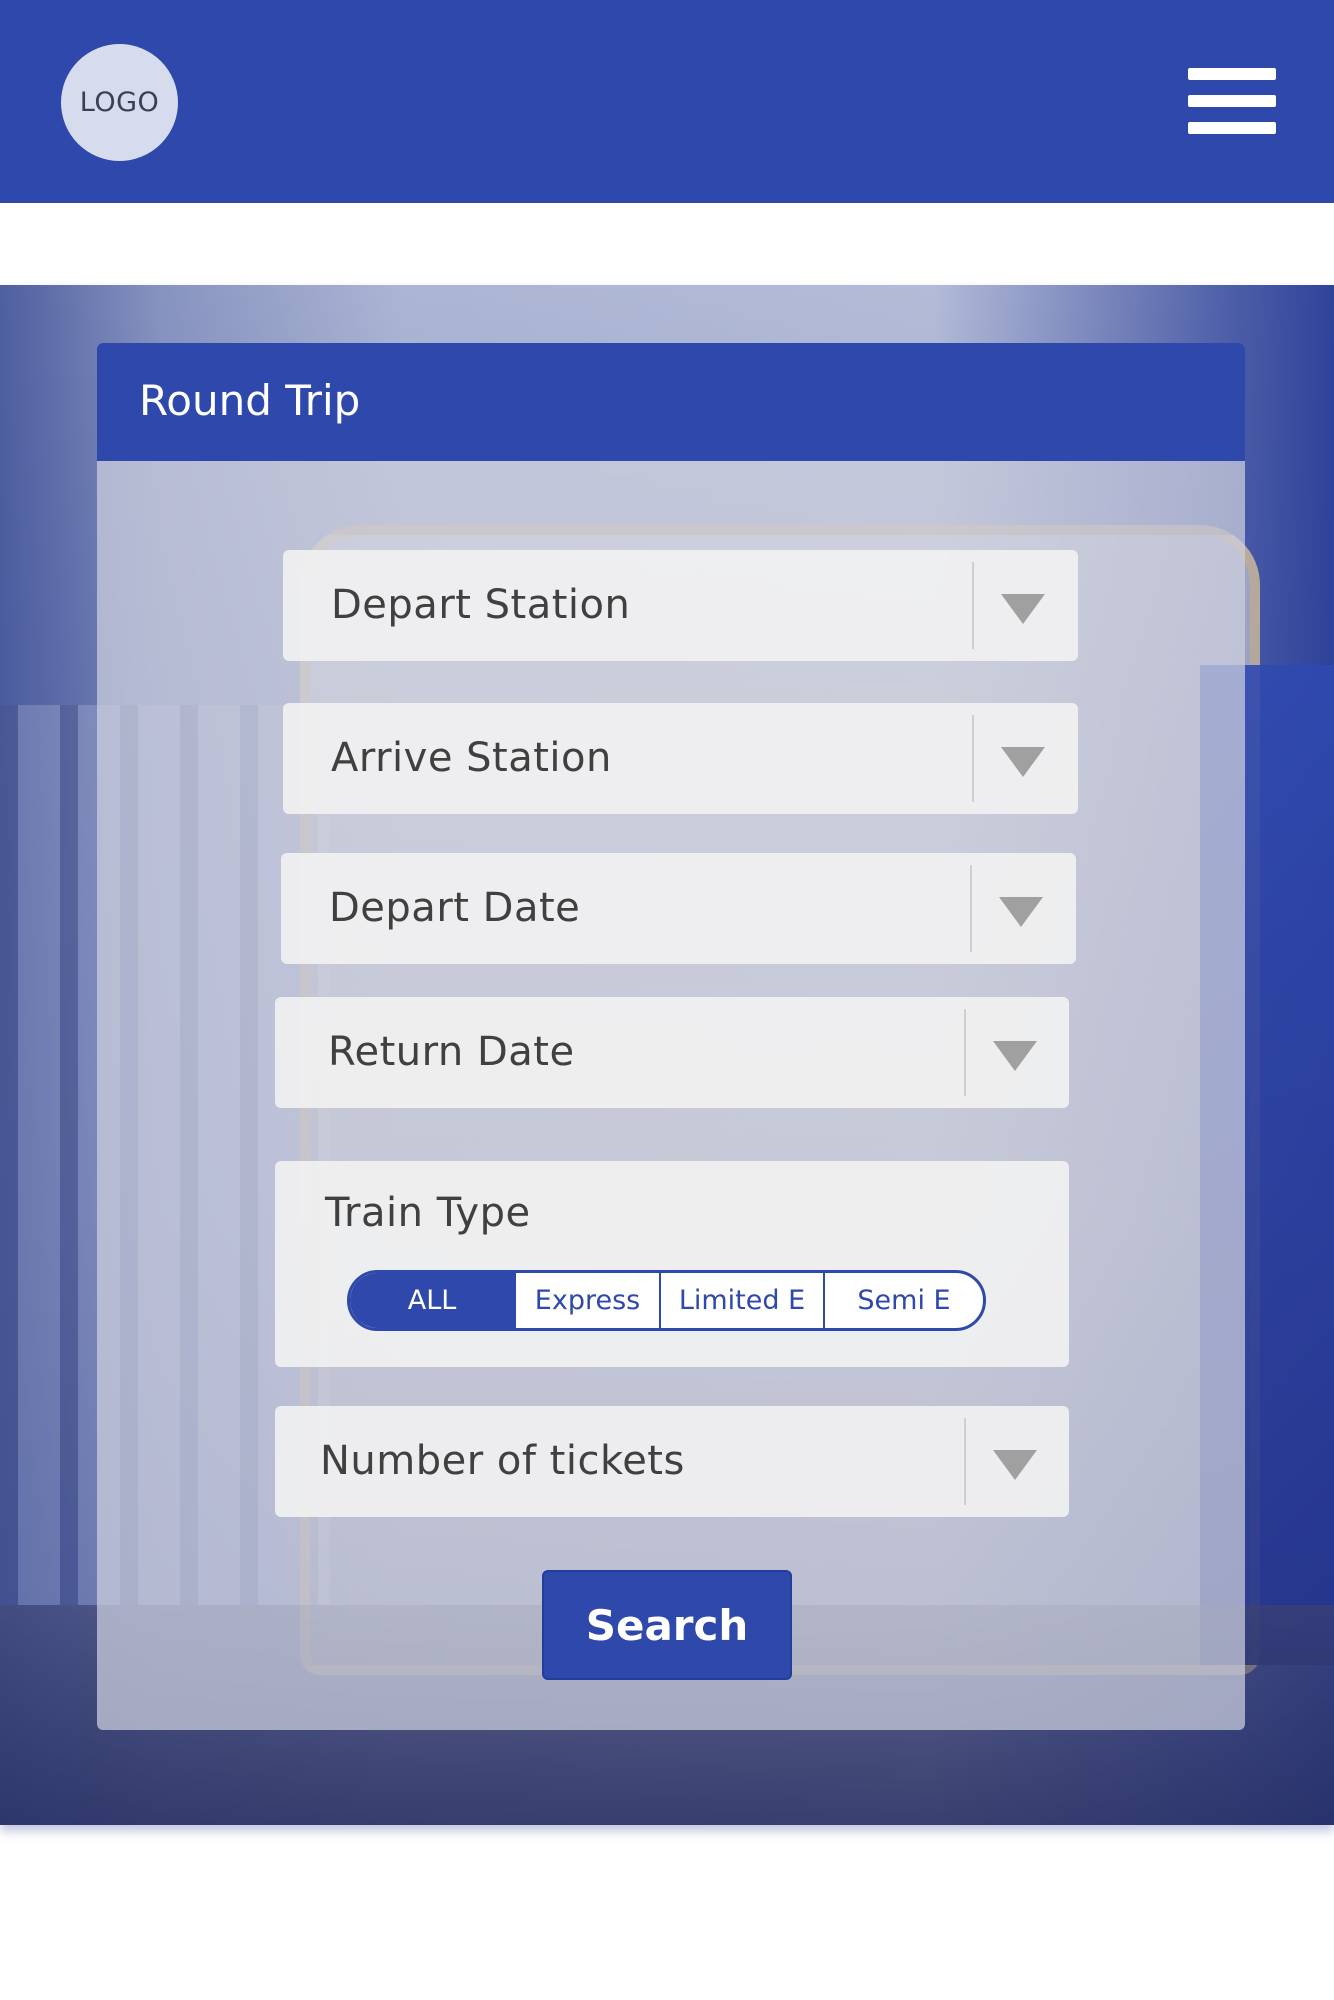 The image size is (1334, 2000). I want to click on train-type-segmented-control: ALL Express Limited E Semi E, so click(666, 1300).